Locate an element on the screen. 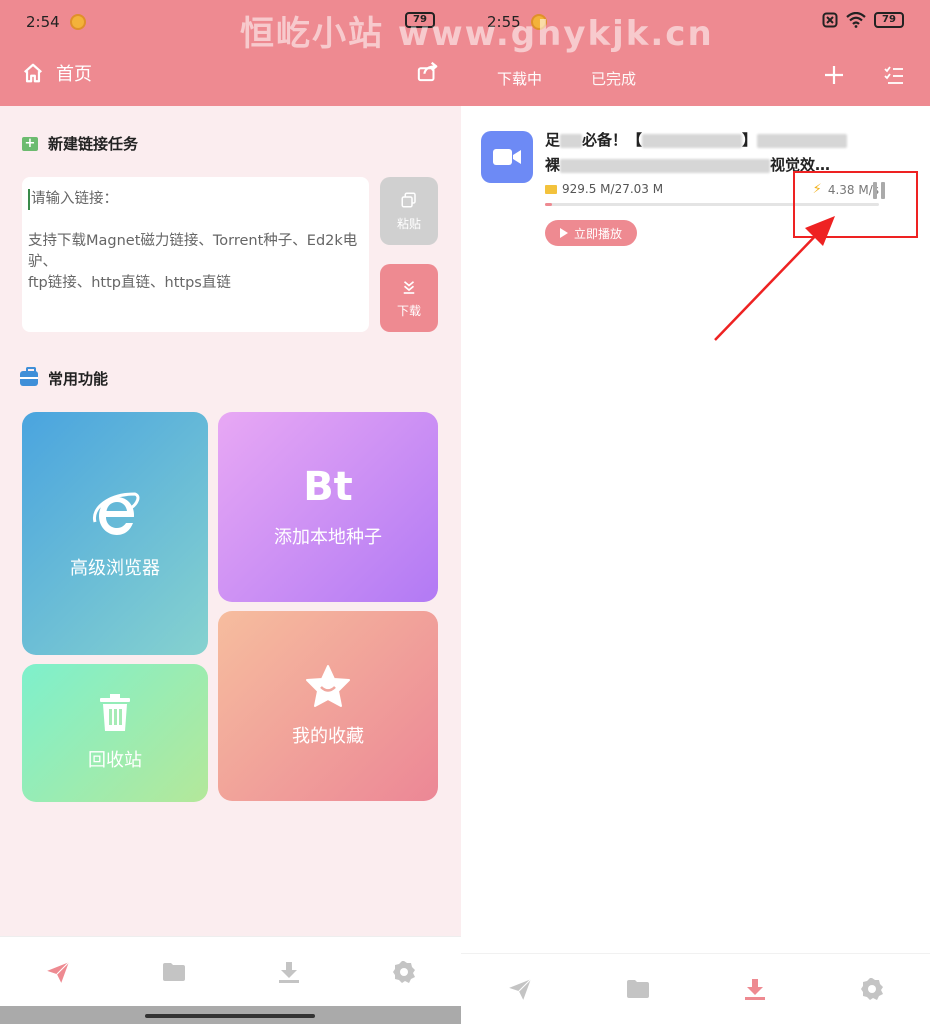 The image size is (930, 1024). status-bar-right: 2:55 79 is located at coordinates (695, 22).